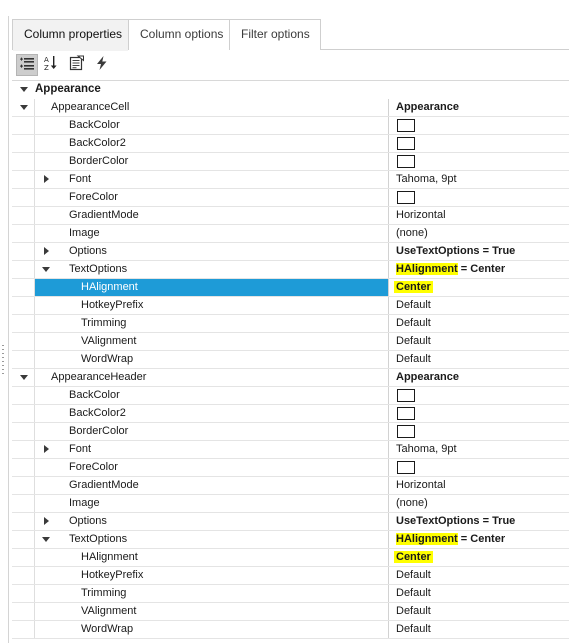 This screenshot has height=643, width=569. I want to click on property-value-cell: Horizontal, so click(480, 215).